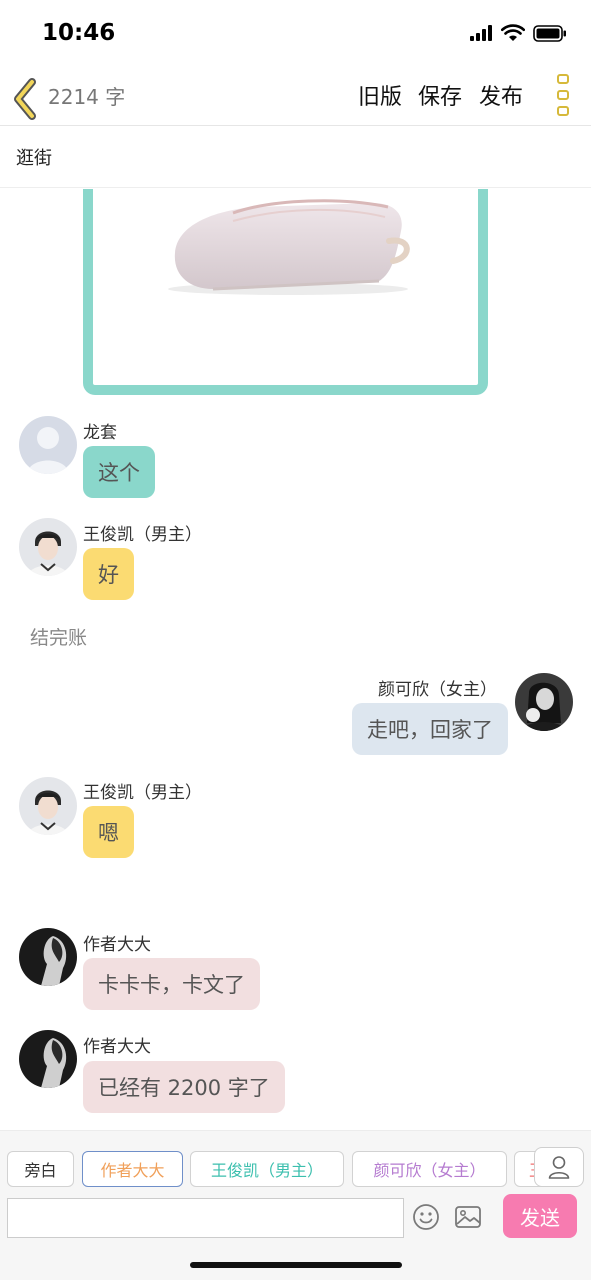 The height and width of the screenshot is (1280, 591). Describe the element at coordinates (87, 97) in the screenshot. I see `word-count: 2214 字` at that location.